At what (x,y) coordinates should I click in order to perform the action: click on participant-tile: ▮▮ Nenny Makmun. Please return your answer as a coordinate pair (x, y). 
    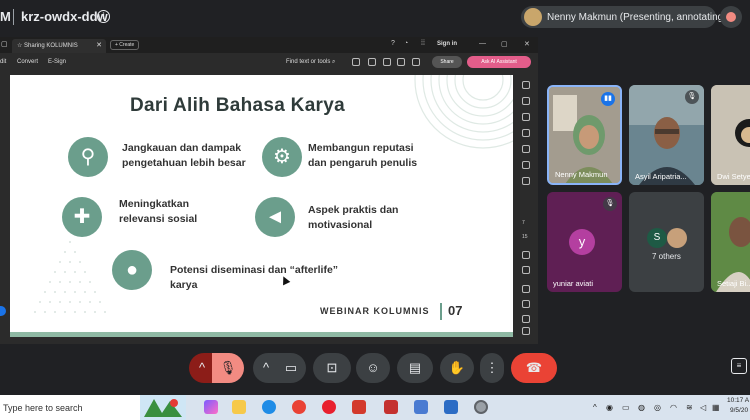
    Looking at the image, I should click on (584, 135).